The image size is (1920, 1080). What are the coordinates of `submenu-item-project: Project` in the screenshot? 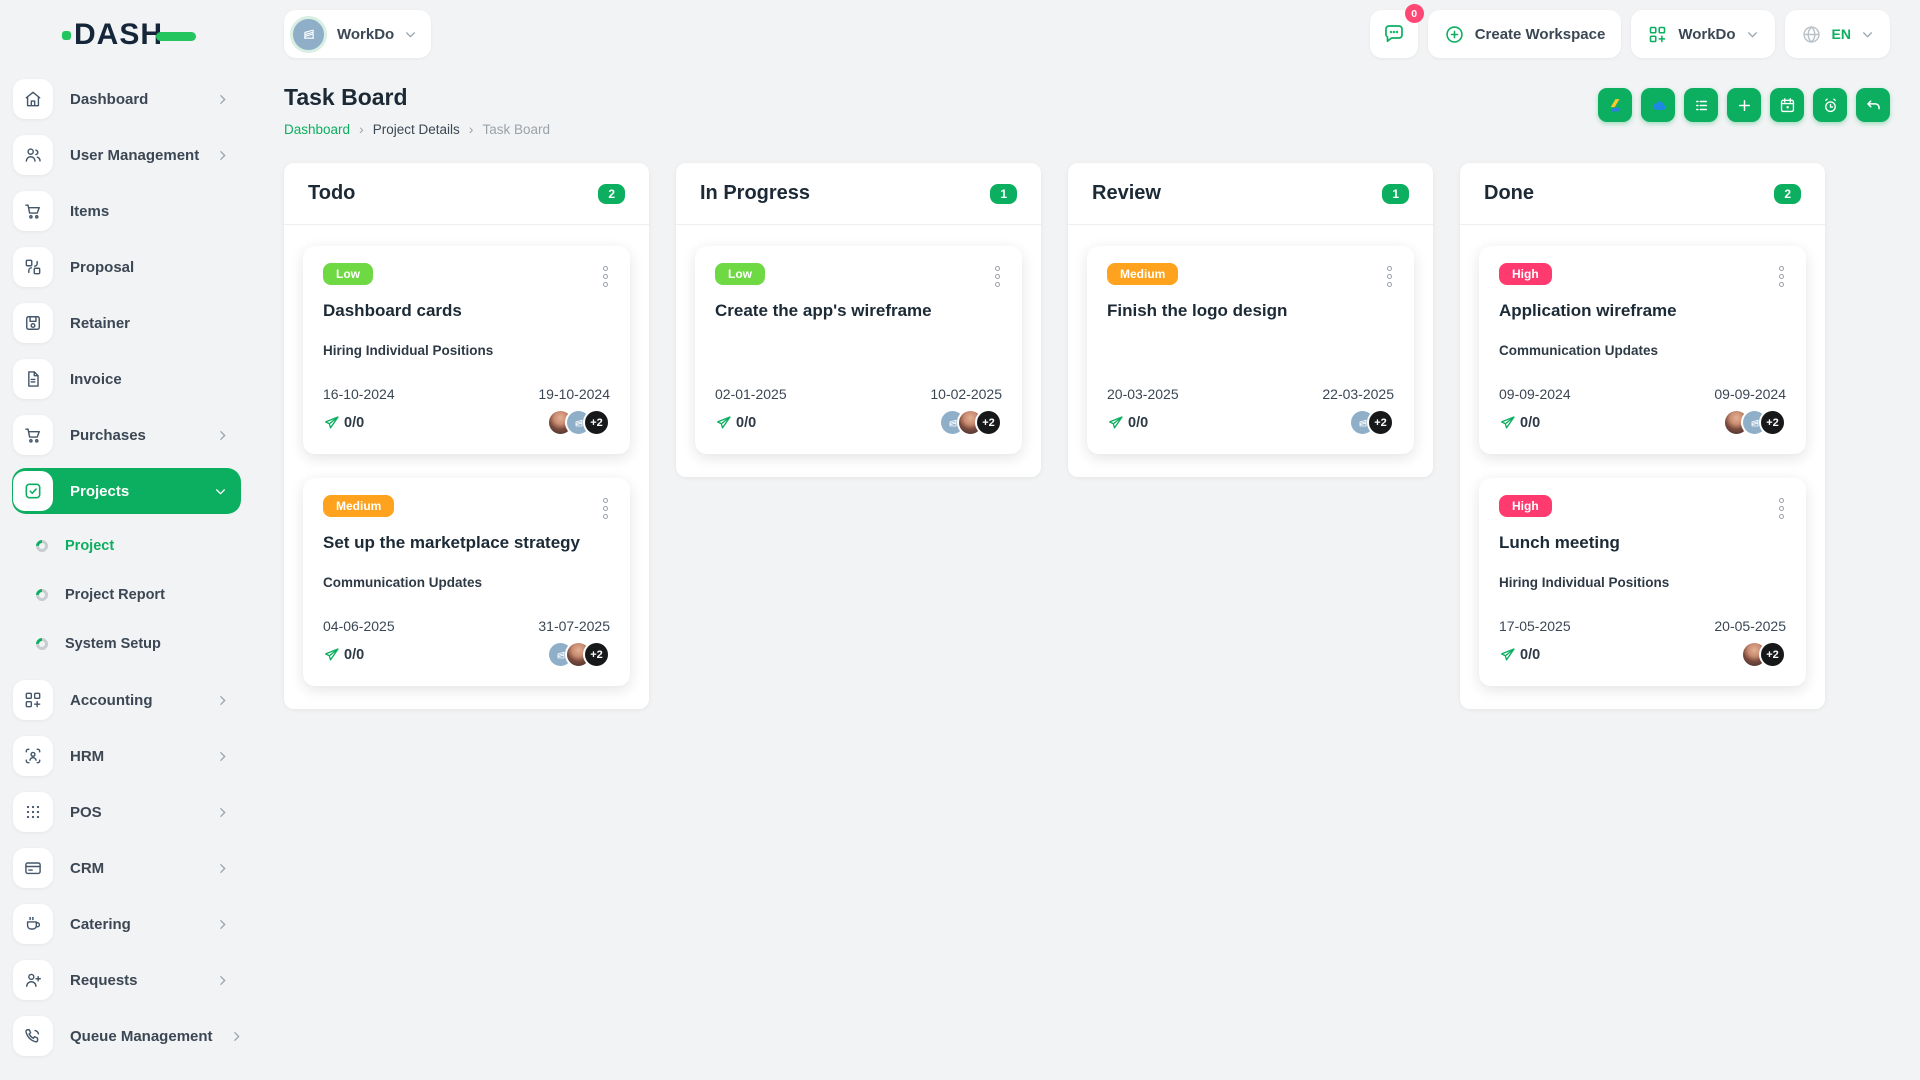 It's located at (126, 546).